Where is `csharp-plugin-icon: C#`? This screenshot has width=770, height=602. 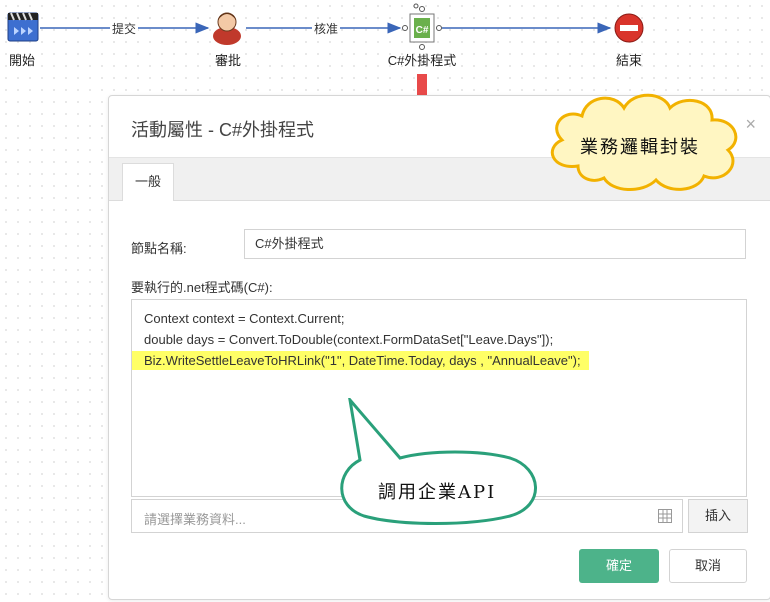 csharp-plugin-icon: C# is located at coordinates (422, 26).